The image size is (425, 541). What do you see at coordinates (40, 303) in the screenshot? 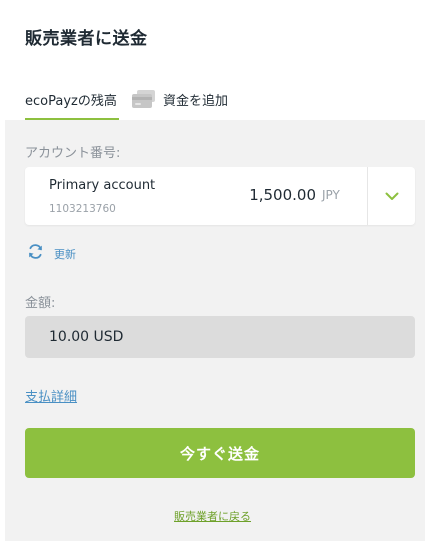
I see `amount-label: 金額:` at bounding box center [40, 303].